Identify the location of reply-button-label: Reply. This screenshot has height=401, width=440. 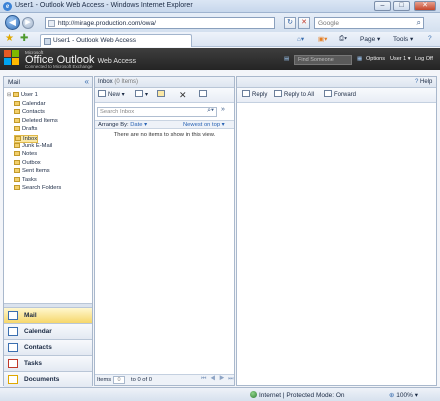
(260, 95).